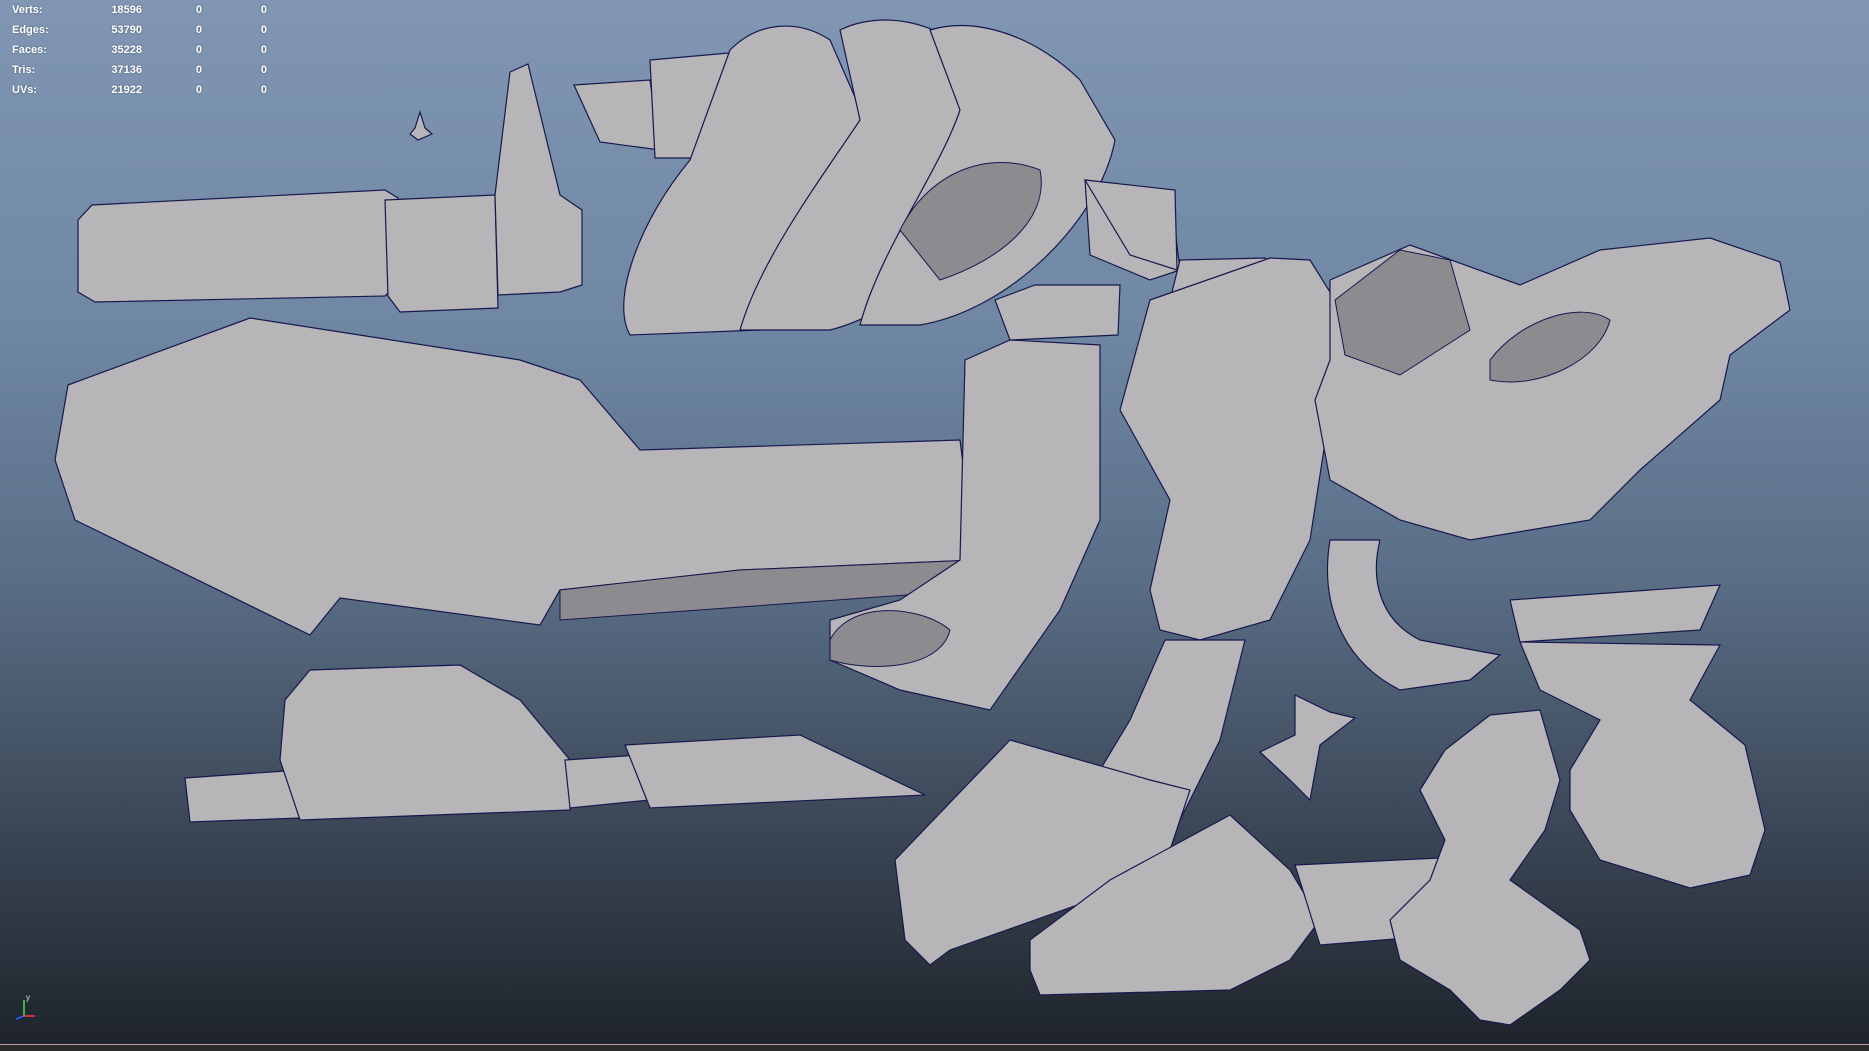 The image size is (1869, 1051). Describe the element at coordinates (27, 10) in the screenshot. I see `hud-label: Verts:` at that location.